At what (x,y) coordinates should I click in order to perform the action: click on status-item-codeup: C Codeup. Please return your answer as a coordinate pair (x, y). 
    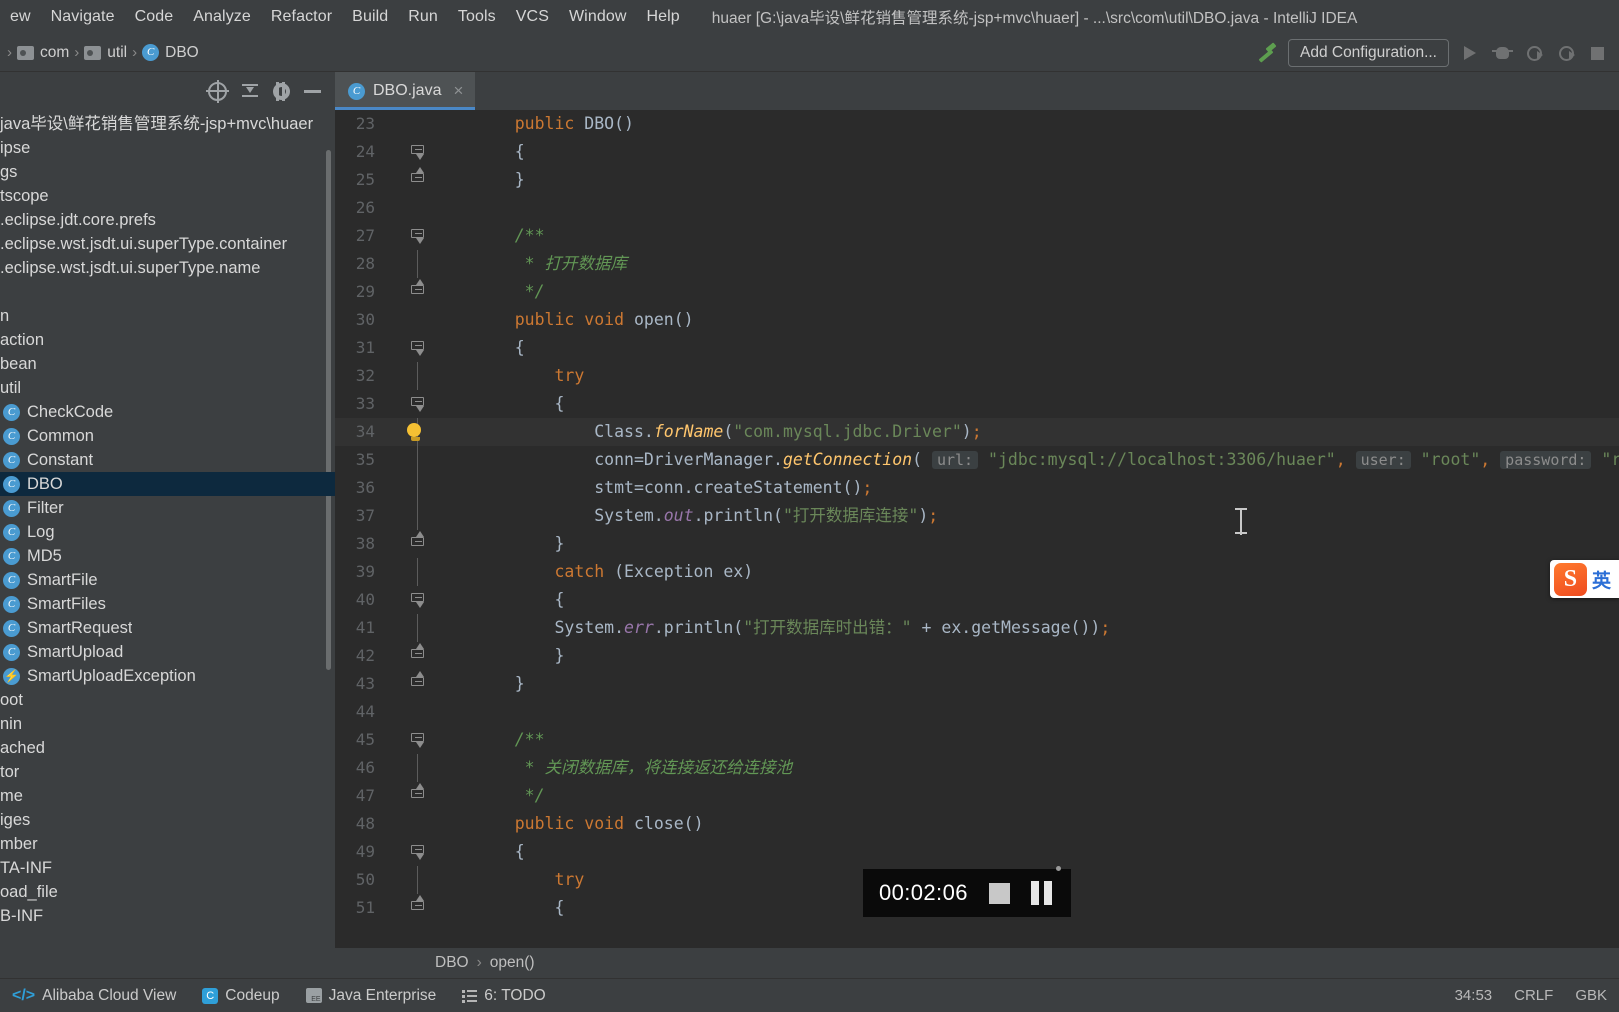
    Looking at the image, I should click on (241, 996).